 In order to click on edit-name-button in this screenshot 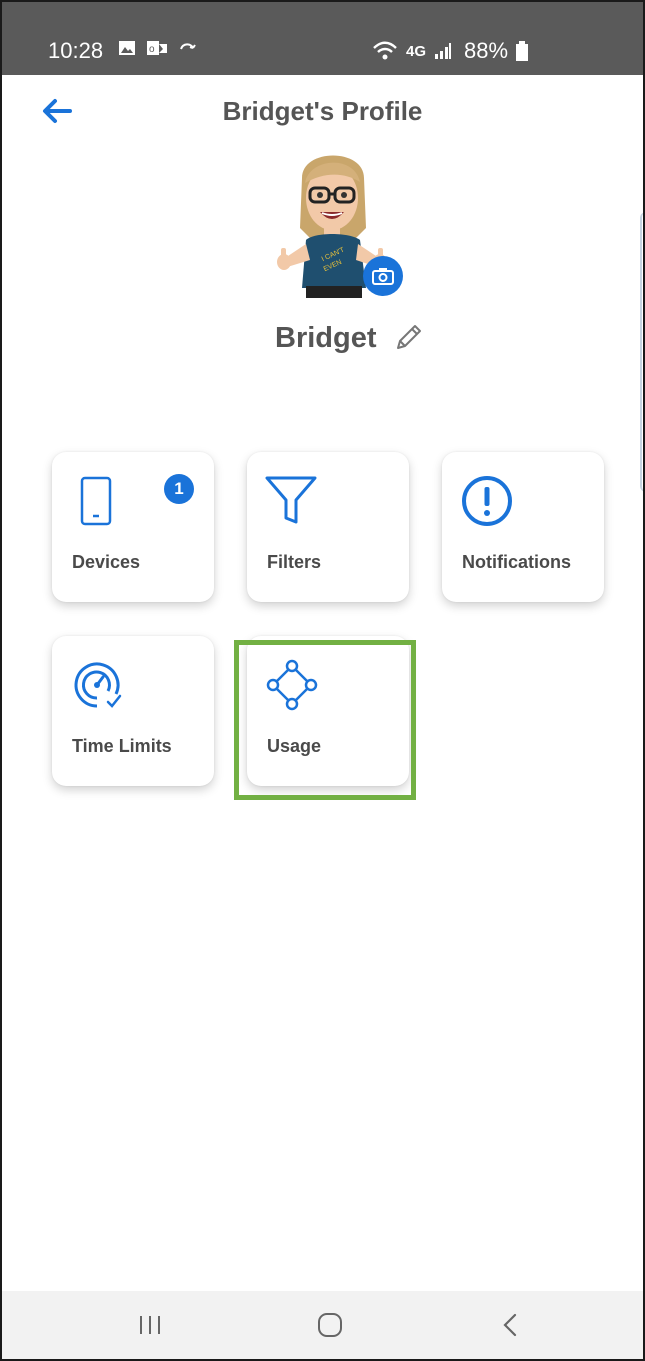, I will do `click(408, 338)`.